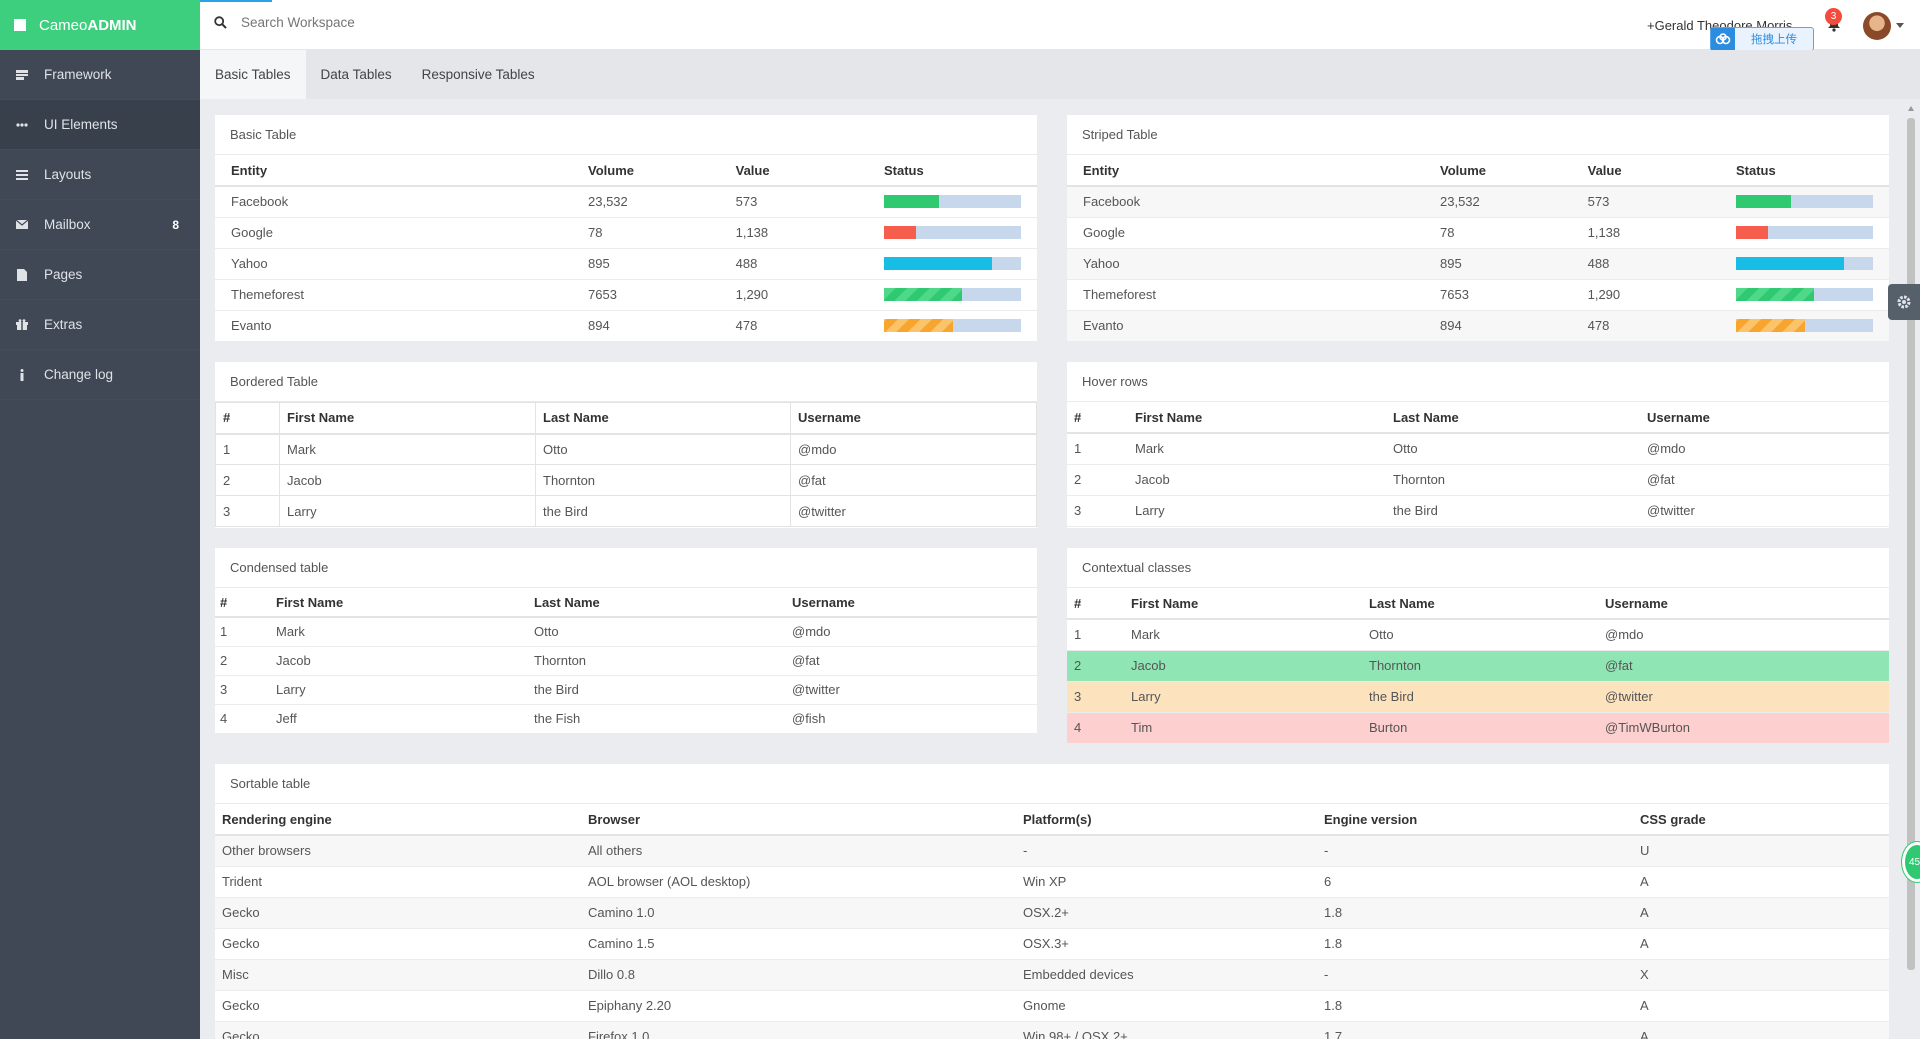  Describe the element at coordinates (1475, 1030) in the screenshot. I see `table-cell: 1.7` at that location.